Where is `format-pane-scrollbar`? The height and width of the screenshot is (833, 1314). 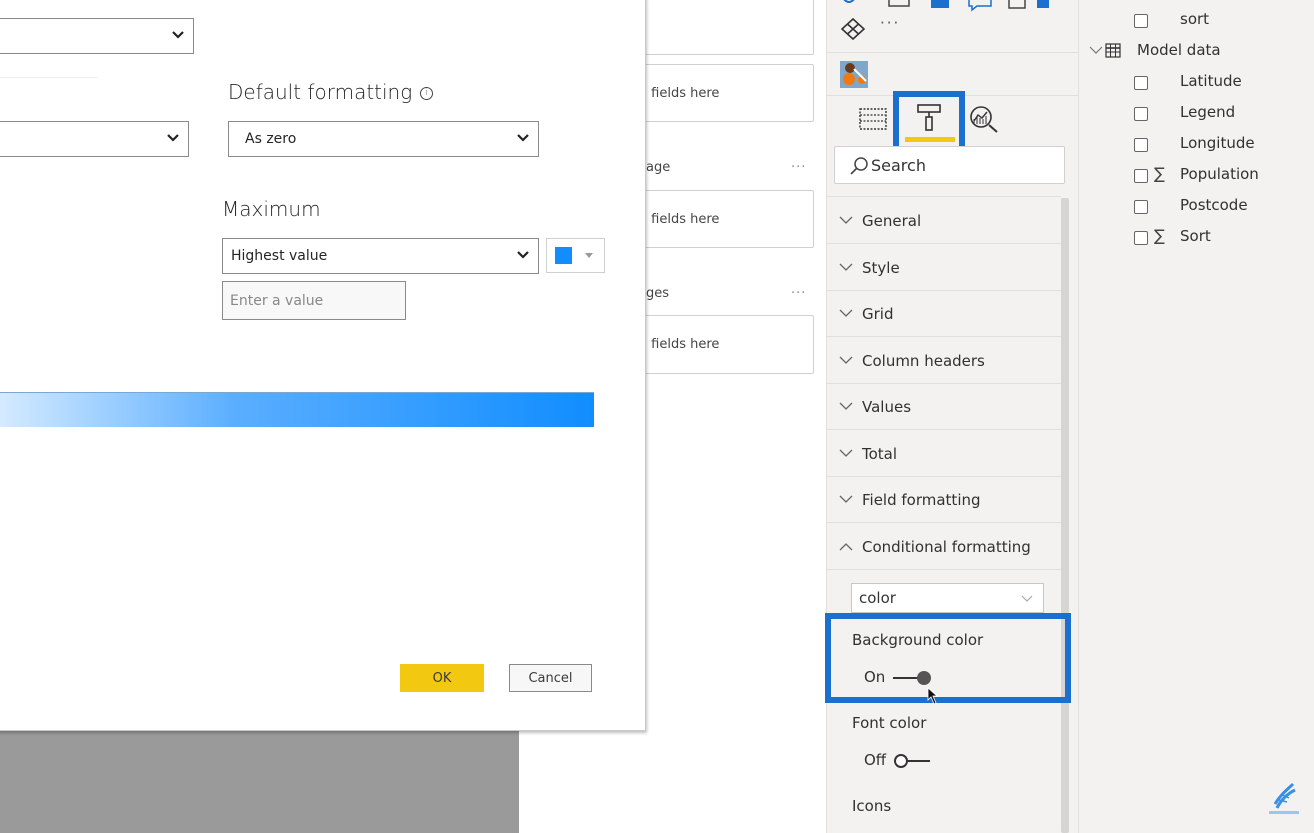
format-pane-scrollbar is located at coordinates (1065, 515).